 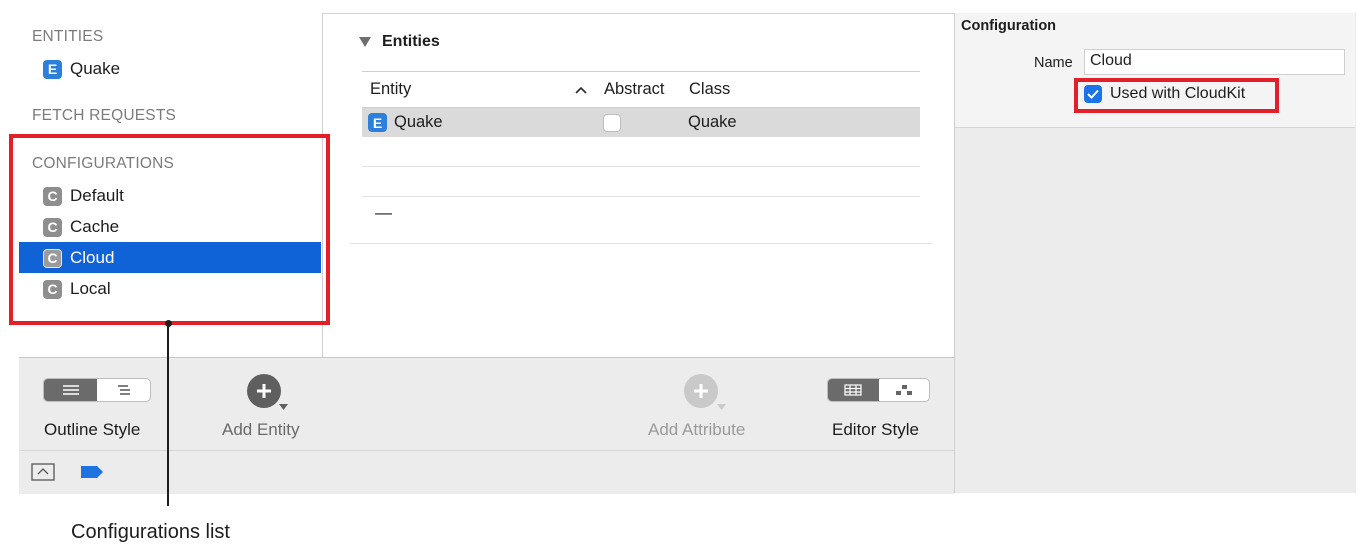 What do you see at coordinates (70, 390) in the screenshot?
I see `outline-flat-icon` at bounding box center [70, 390].